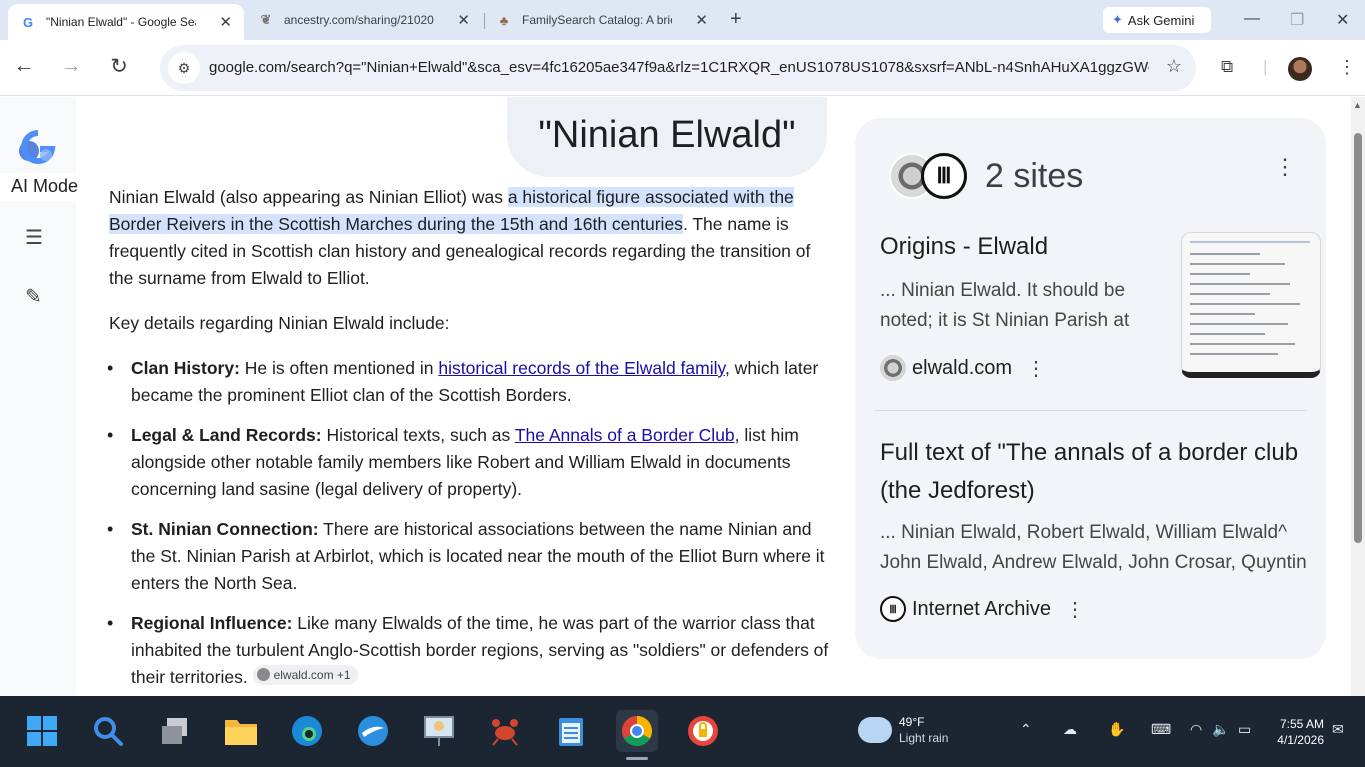 This screenshot has width=1365, height=767. What do you see at coordinates (418, 435) in the screenshot?
I see `bullet-text: Historical texts, such as` at bounding box center [418, 435].